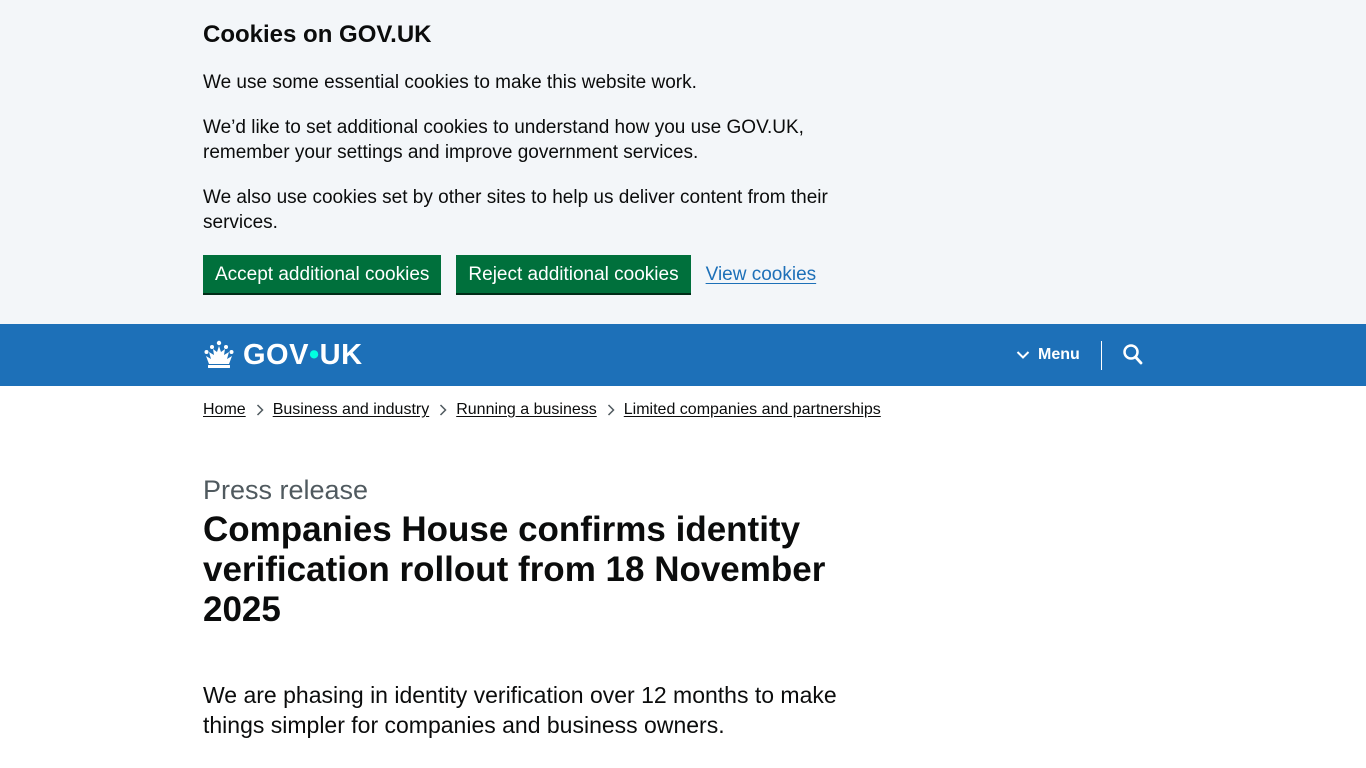 The image size is (1366, 768). What do you see at coordinates (219, 354) in the screenshot?
I see `crown-icon` at bounding box center [219, 354].